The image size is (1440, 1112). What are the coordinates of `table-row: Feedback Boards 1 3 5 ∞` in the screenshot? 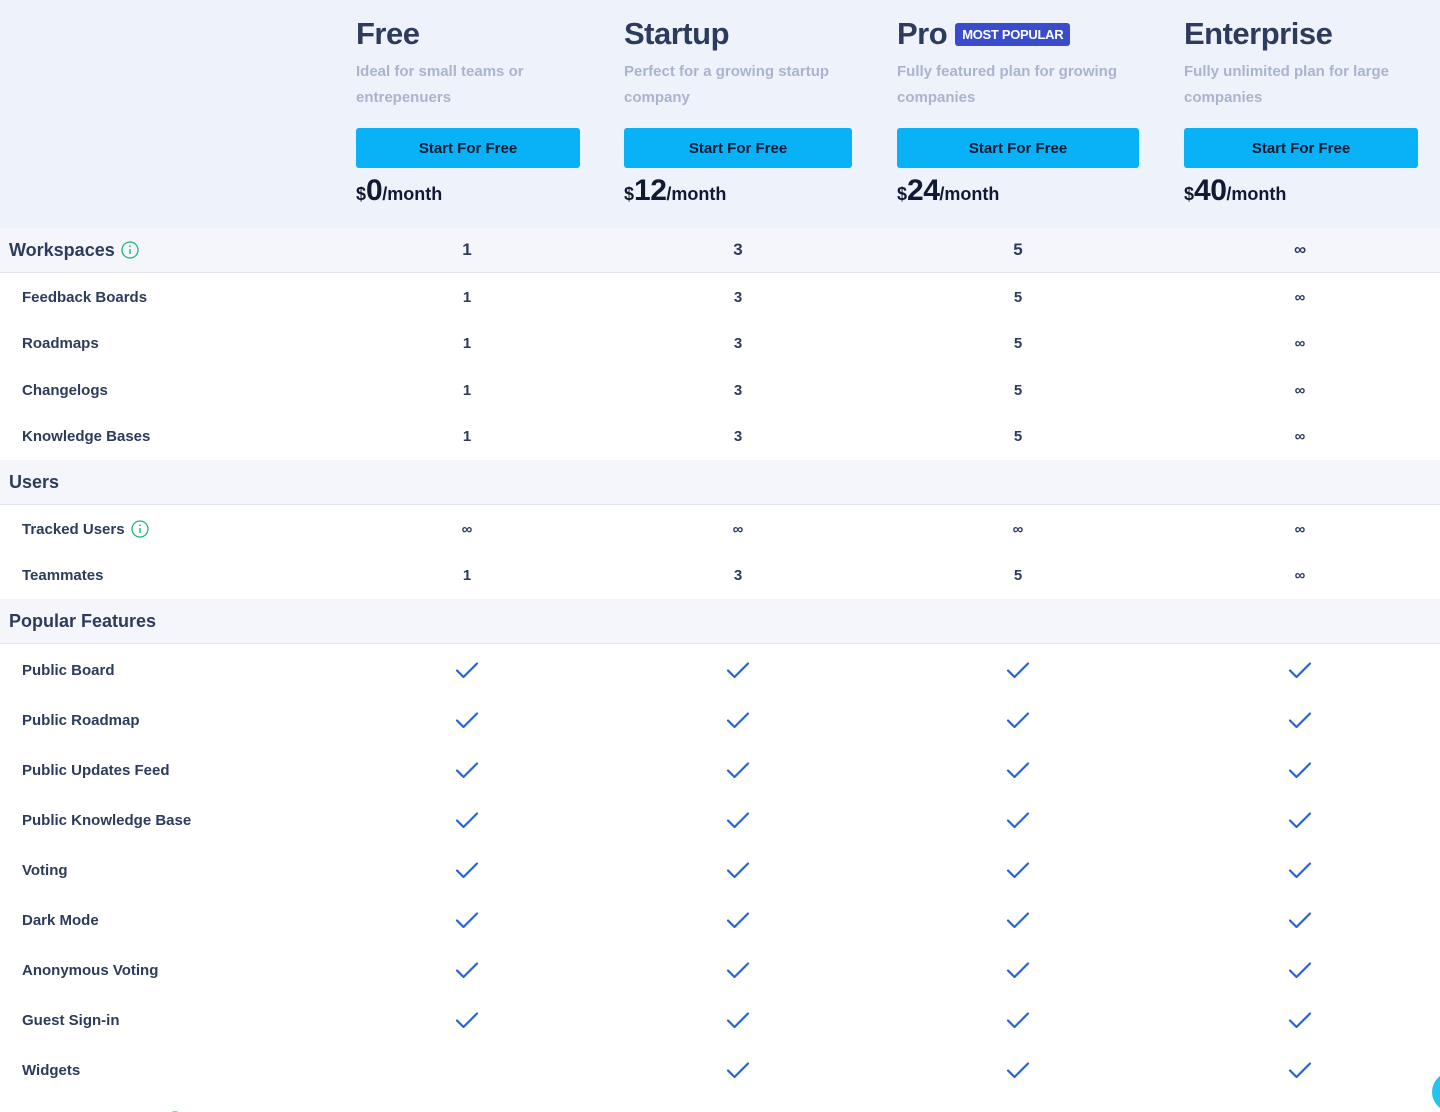 It's located at (720, 297).